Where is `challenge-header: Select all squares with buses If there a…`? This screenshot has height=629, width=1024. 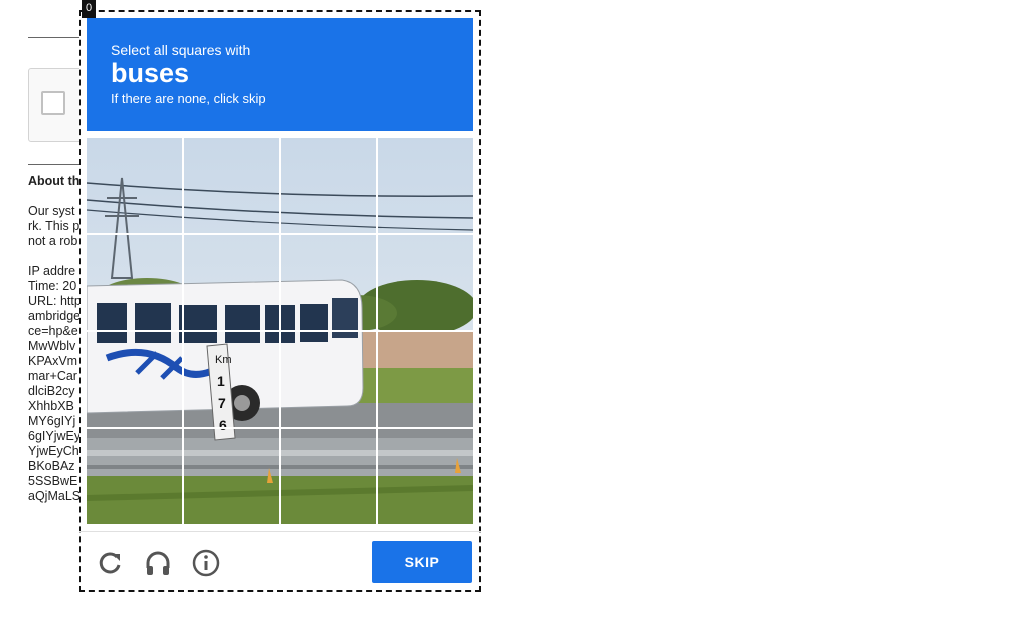 challenge-header: Select all squares with buses If there a… is located at coordinates (280, 74).